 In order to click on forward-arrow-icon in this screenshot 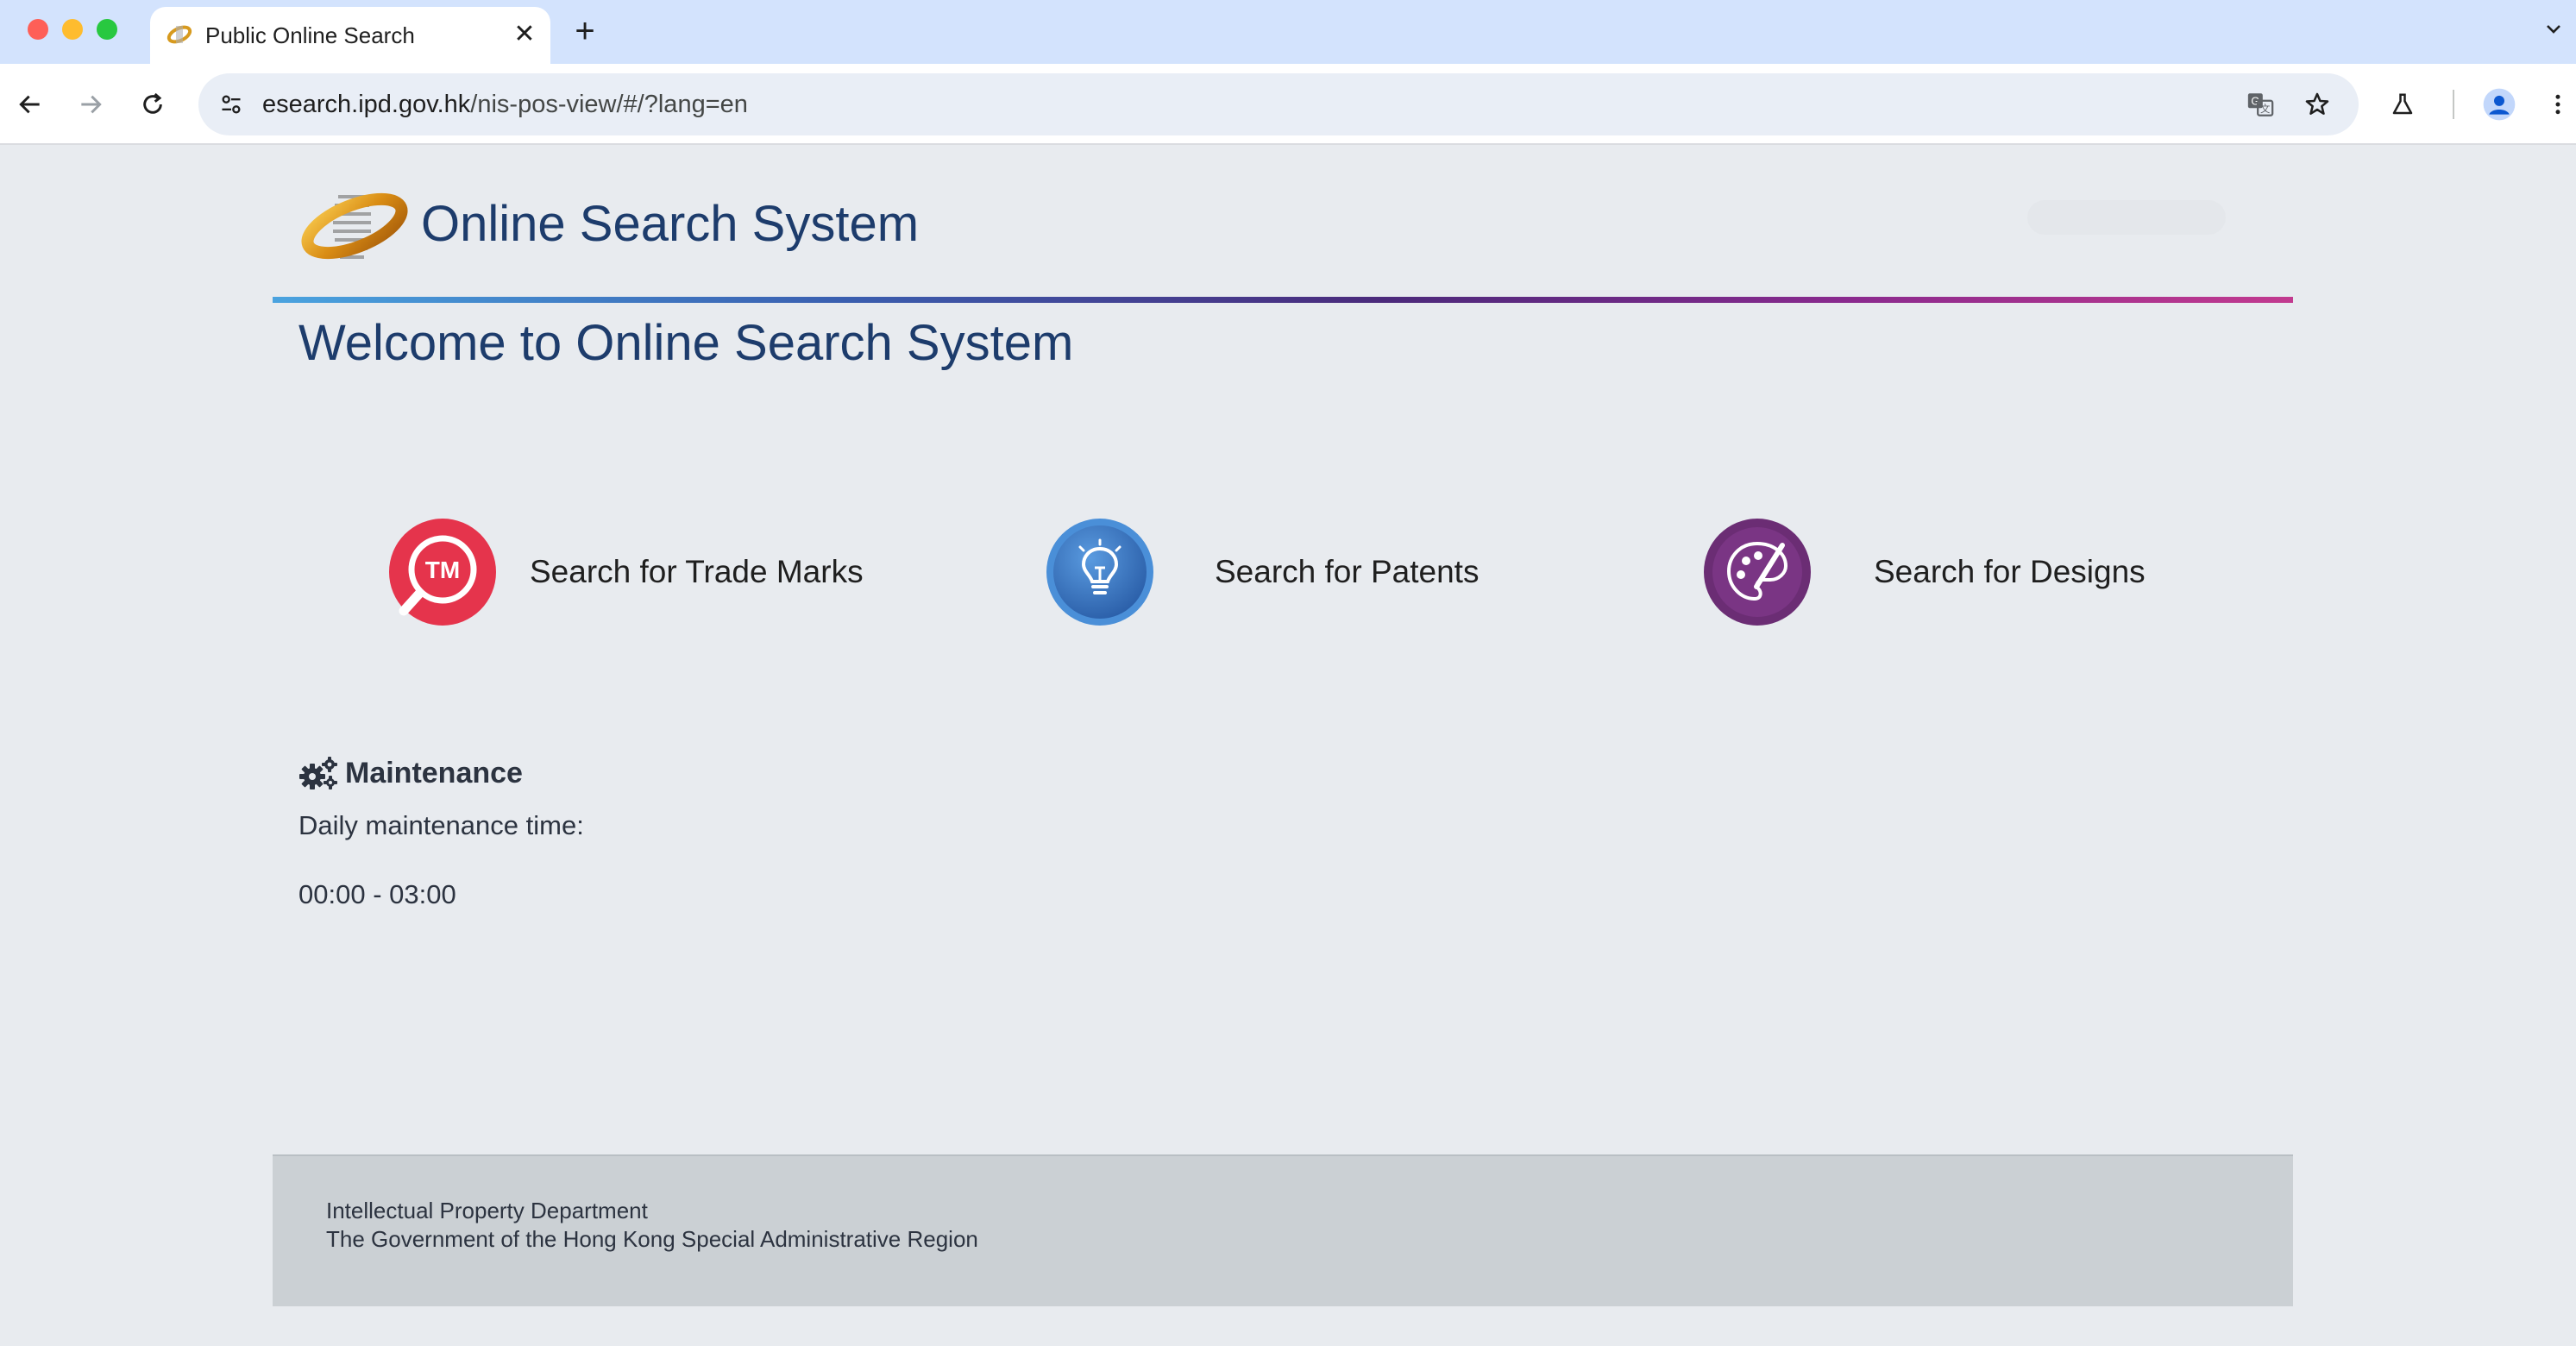, I will do `click(90, 105)`.